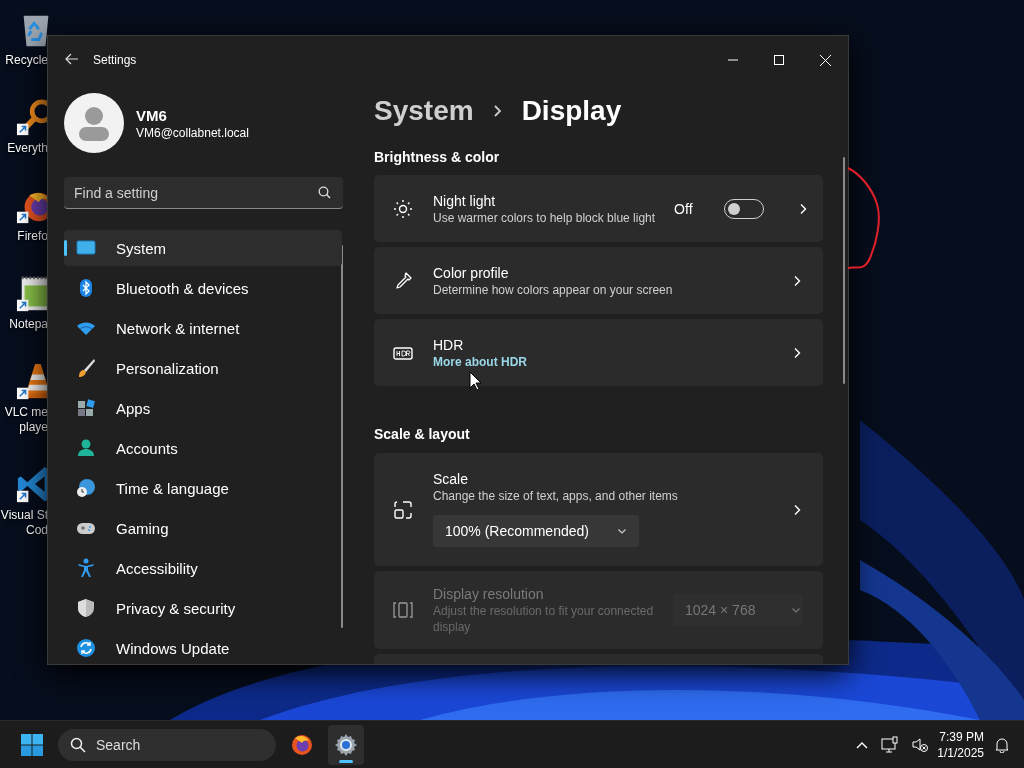 Image resolution: width=1024 pixels, height=768 pixels. What do you see at coordinates (65, 248) in the screenshot?
I see `selection-indicator` at bounding box center [65, 248].